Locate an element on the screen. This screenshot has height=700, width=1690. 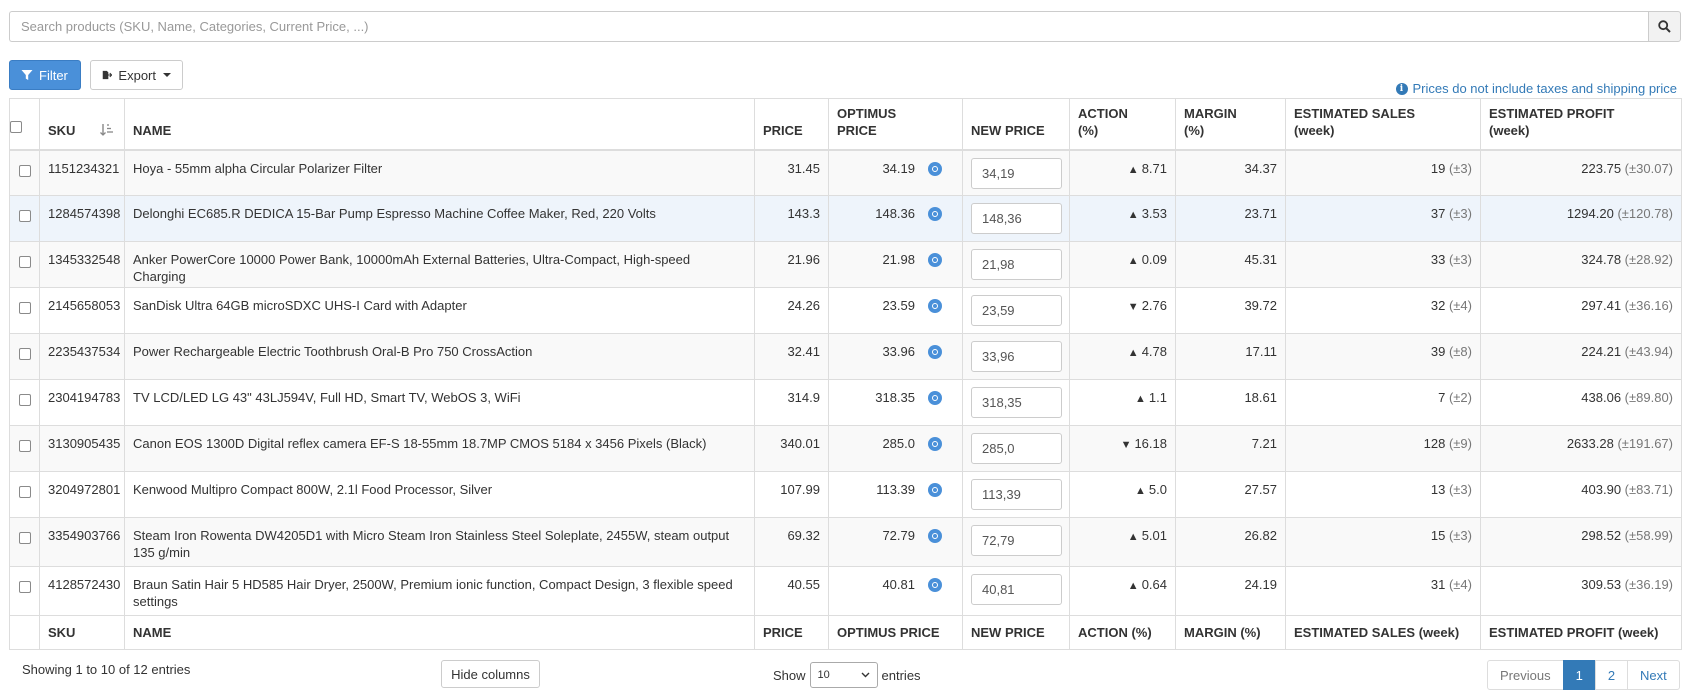
row-select-cell is located at coordinates (24, 448).